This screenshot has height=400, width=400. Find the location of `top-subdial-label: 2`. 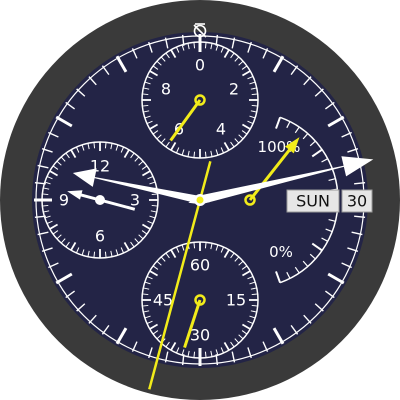

top-subdial-label: 2 is located at coordinates (234, 89).